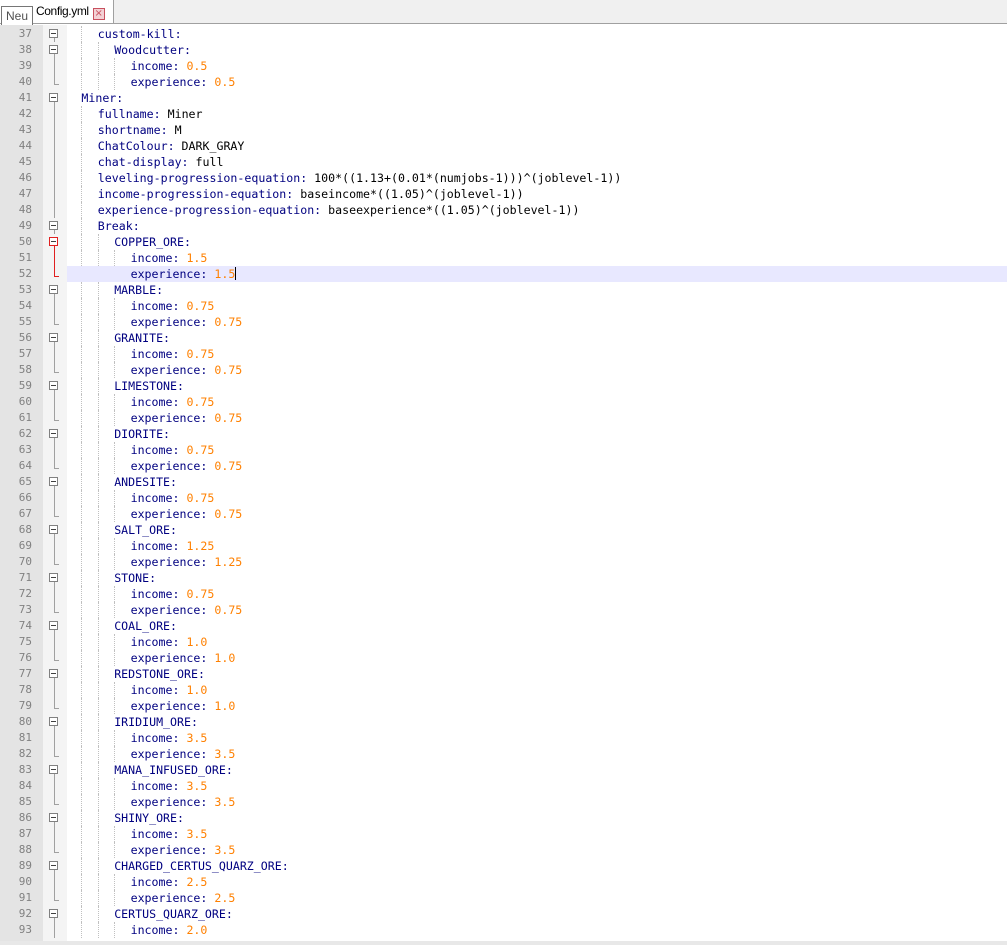  What do you see at coordinates (503, 370) in the screenshot?
I see `code-line: 58 experience: 0.75` at bounding box center [503, 370].